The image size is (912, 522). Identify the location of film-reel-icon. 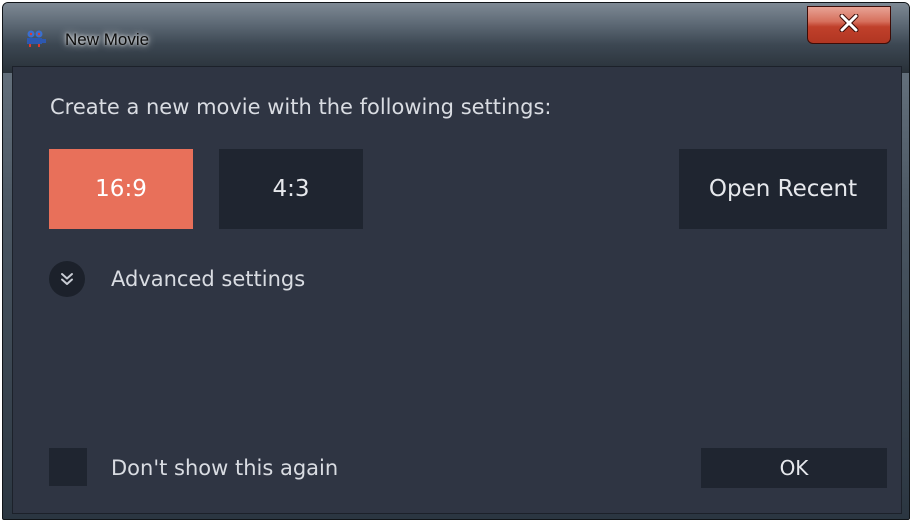
(36, 38).